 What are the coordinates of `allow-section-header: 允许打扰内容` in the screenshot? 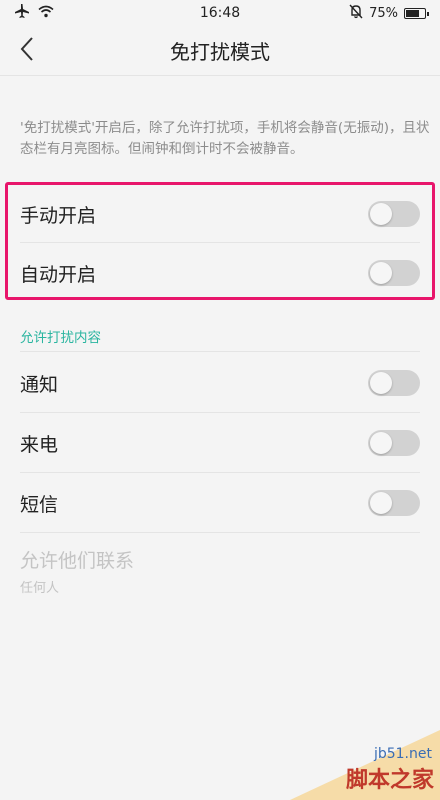 It's located at (60, 338).